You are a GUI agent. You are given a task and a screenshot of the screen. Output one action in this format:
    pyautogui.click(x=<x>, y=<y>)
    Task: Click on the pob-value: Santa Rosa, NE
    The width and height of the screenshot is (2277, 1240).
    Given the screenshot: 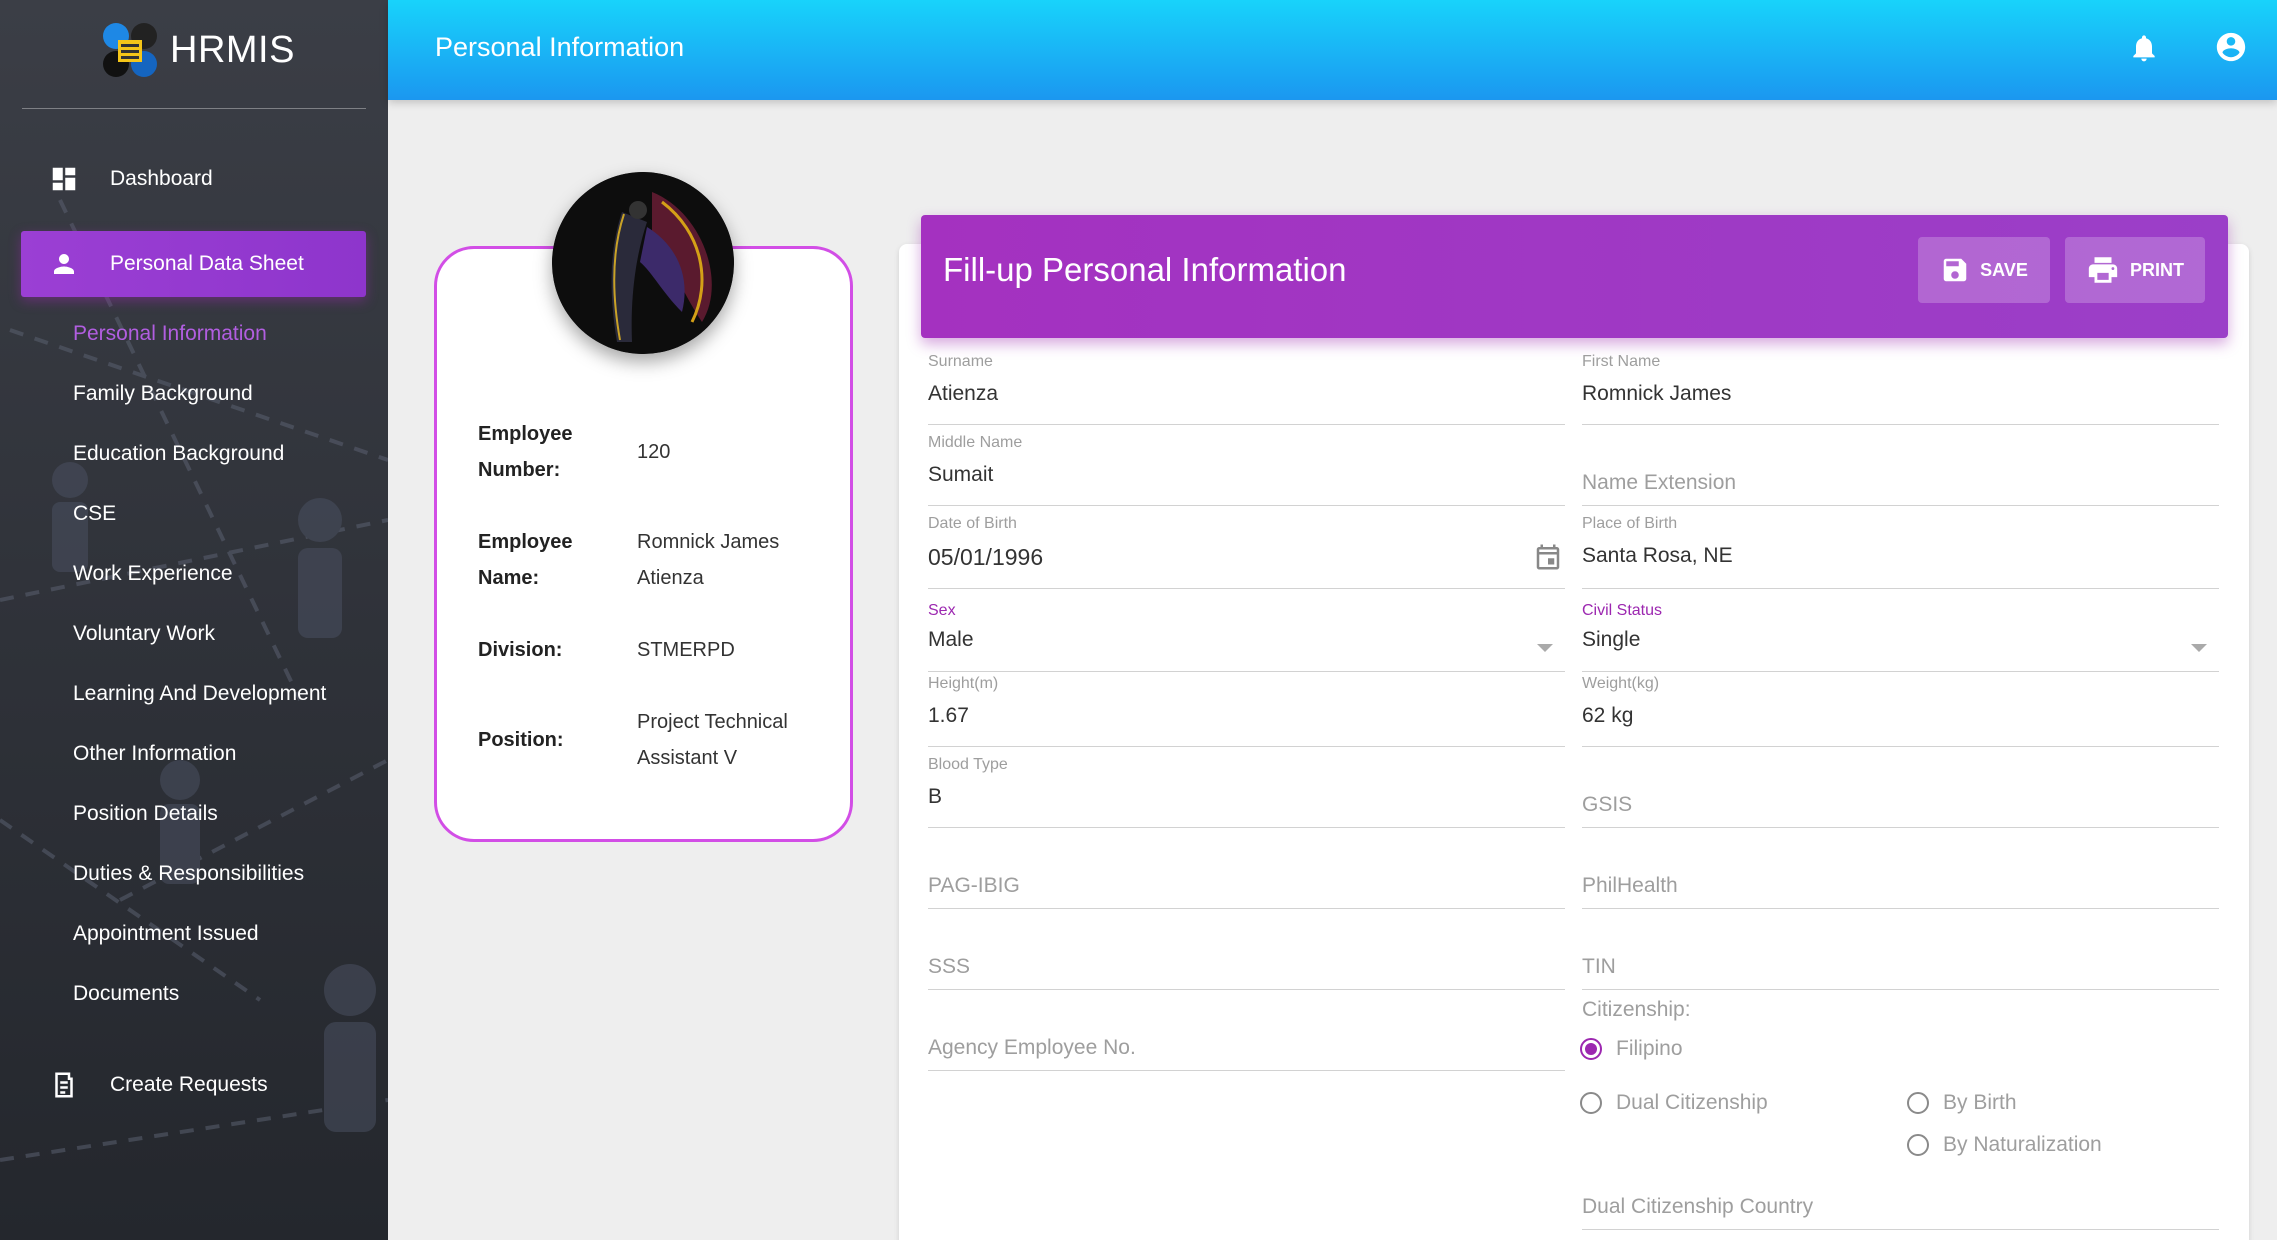 What is the action you would take?
    pyautogui.click(x=1657, y=555)
    